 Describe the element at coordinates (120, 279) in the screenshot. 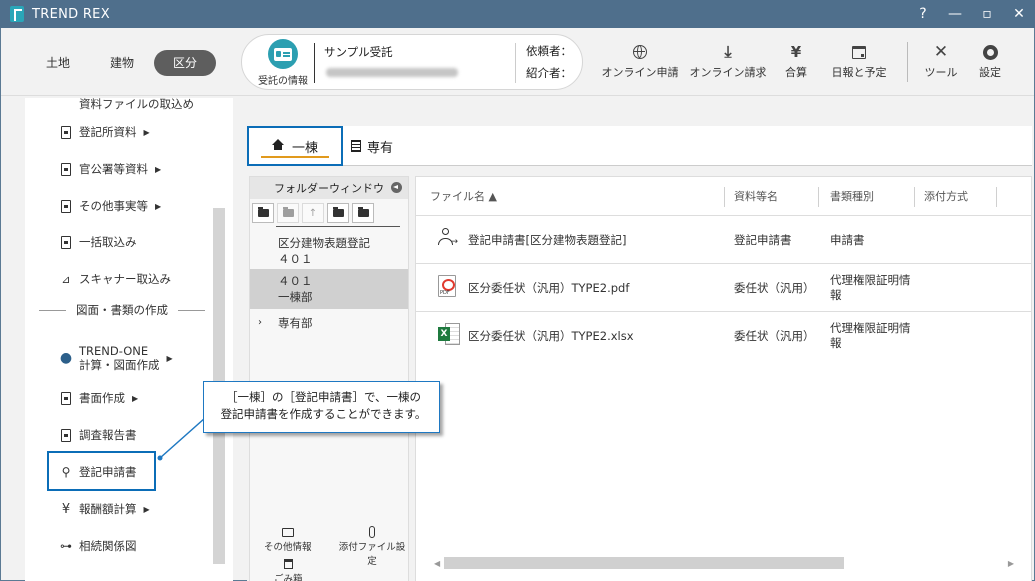

I see `sidebar-item-scanner-import: ⊿ スキャナー取込み` at that location.